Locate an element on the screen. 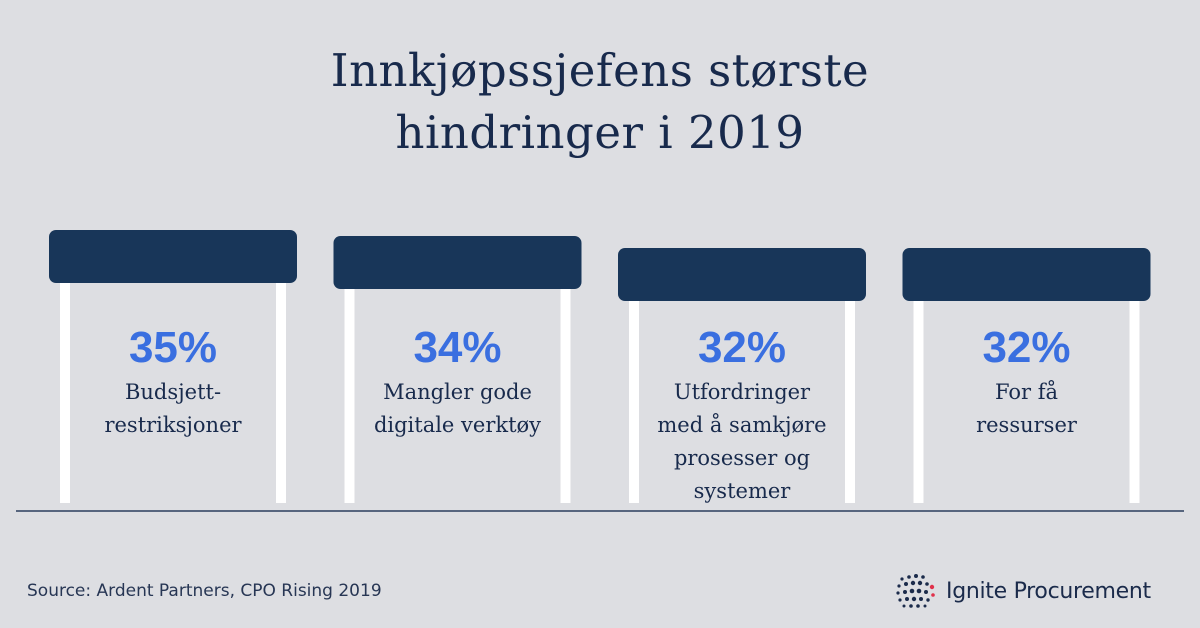 The height and width of the screenshot is (628, 1200). category-label: systemer is located at coordinates (743, 491).